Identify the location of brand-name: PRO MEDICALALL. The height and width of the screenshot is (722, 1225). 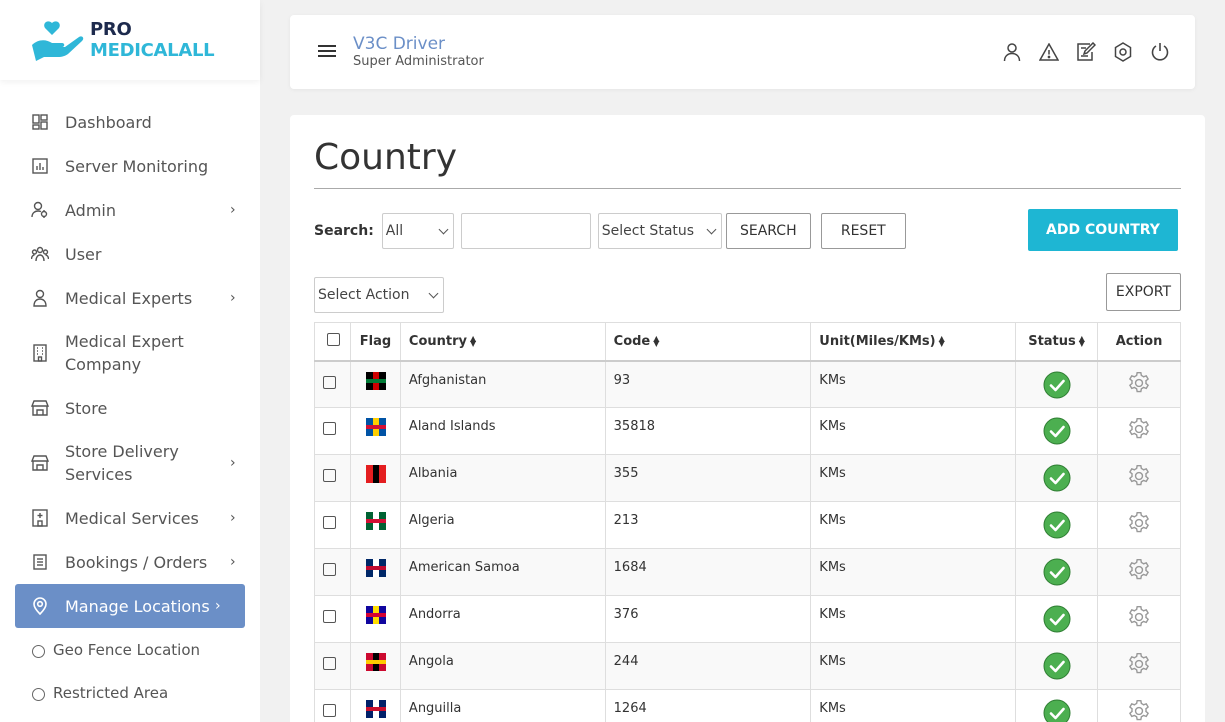
(152, 40).